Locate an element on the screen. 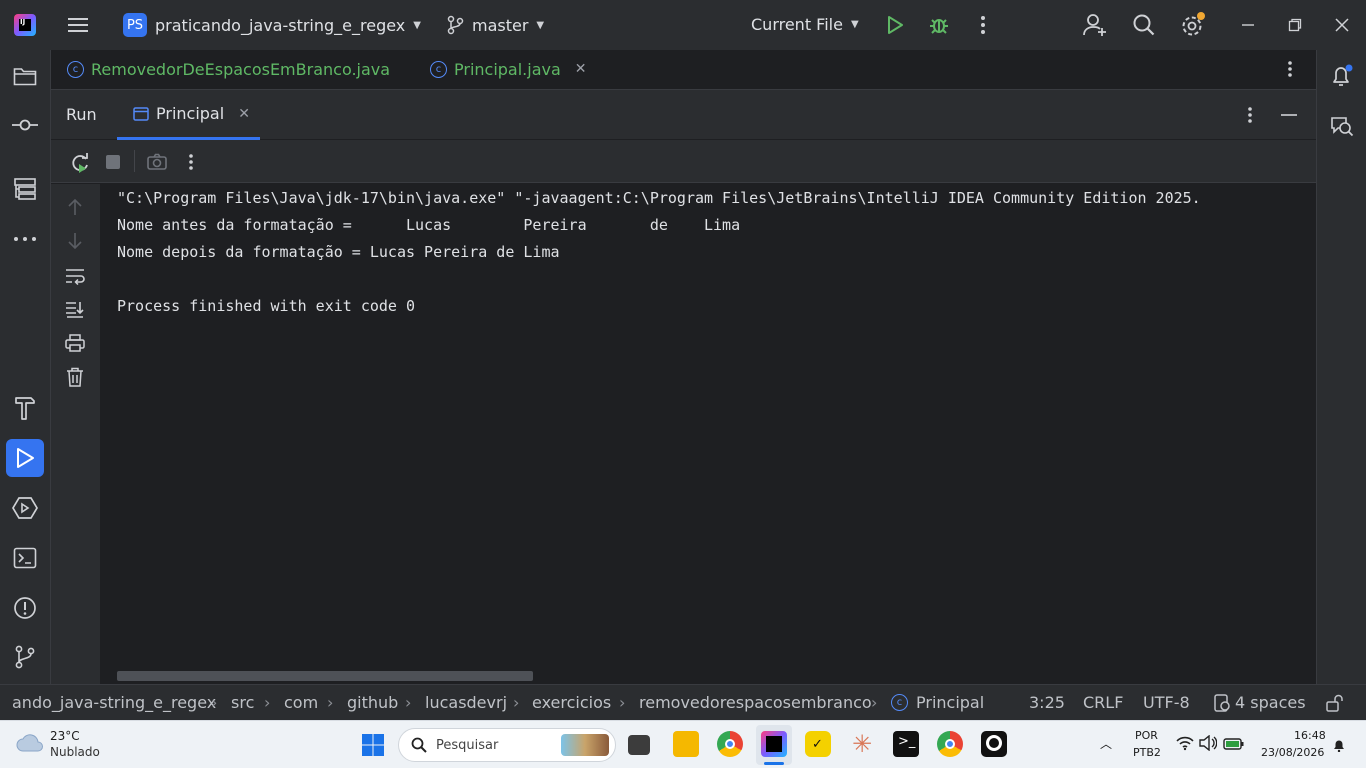 The image size is (1366, 768). branch-name: master is located at coordinates (500, 25).